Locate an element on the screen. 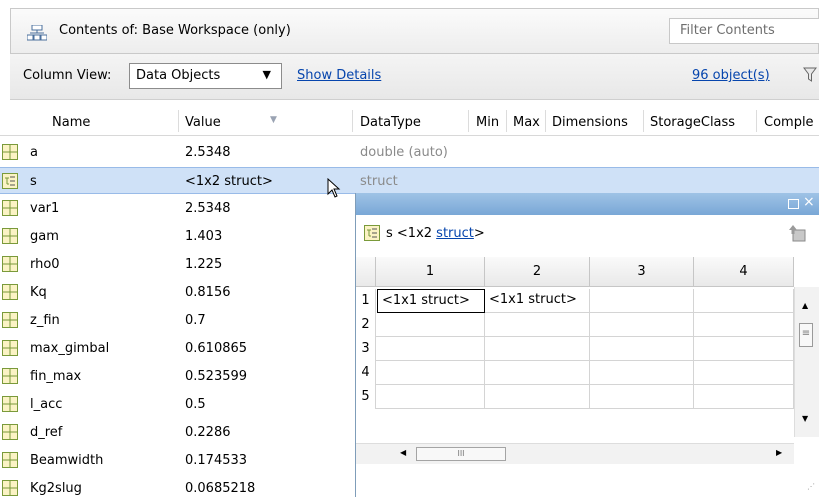  row-name: d_ref is located at coordinates (46, 432).